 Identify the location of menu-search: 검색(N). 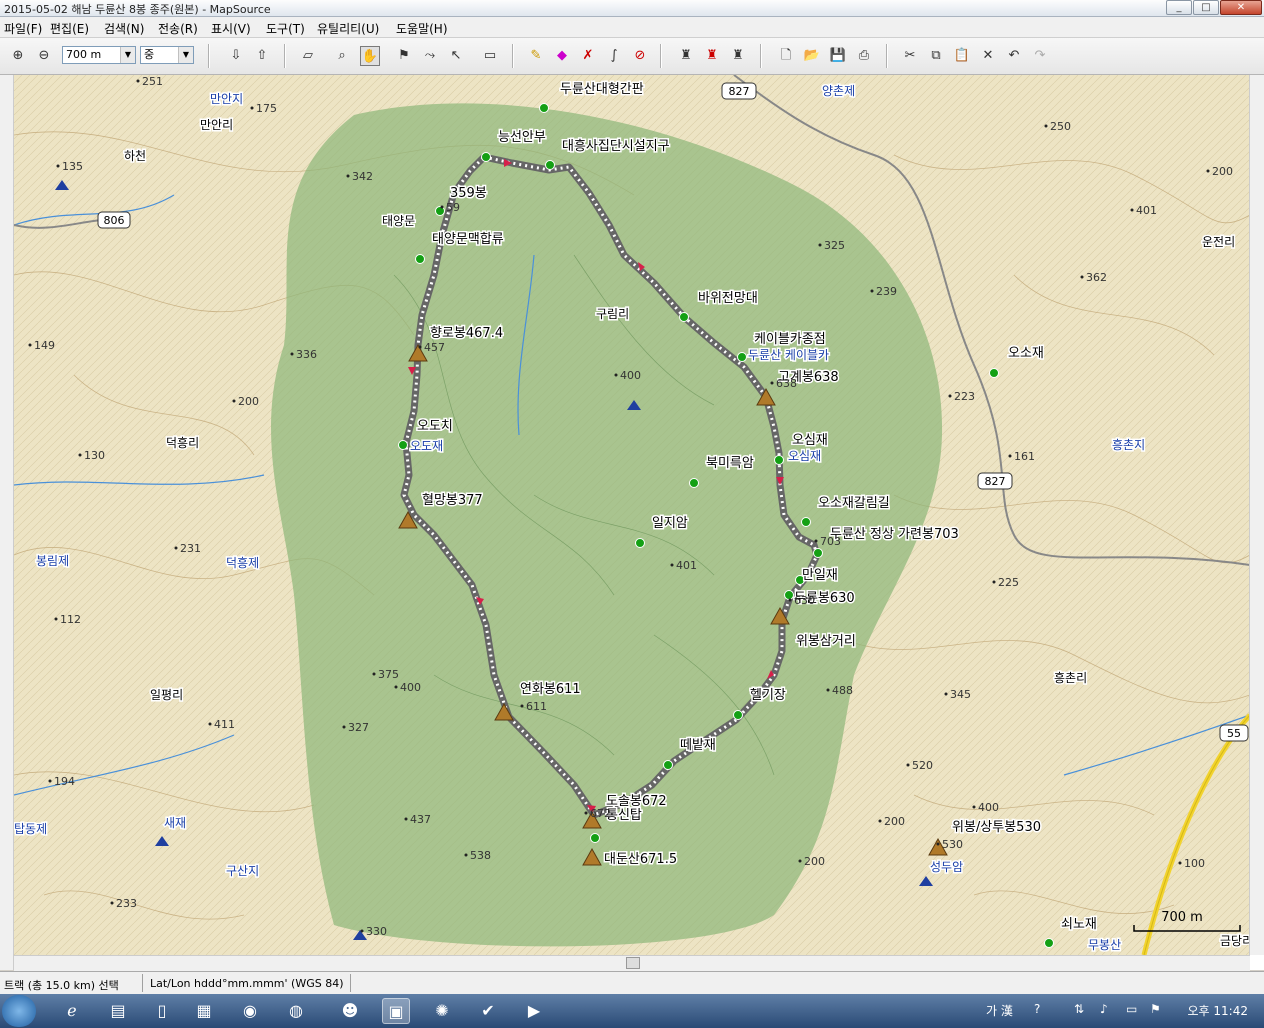
(124, 28).